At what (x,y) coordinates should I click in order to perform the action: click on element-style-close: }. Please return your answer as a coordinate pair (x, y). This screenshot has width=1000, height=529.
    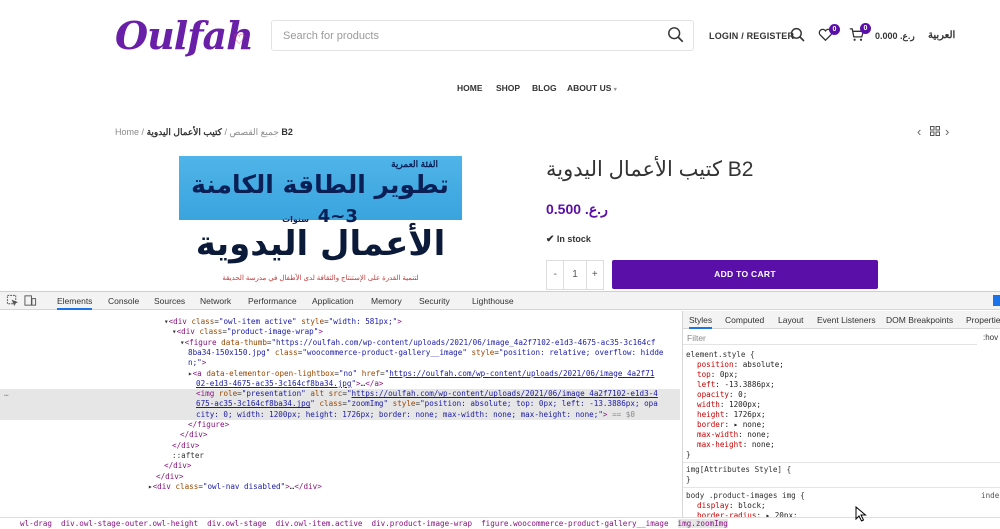
    Looking at the image, I should click on (688, 454).